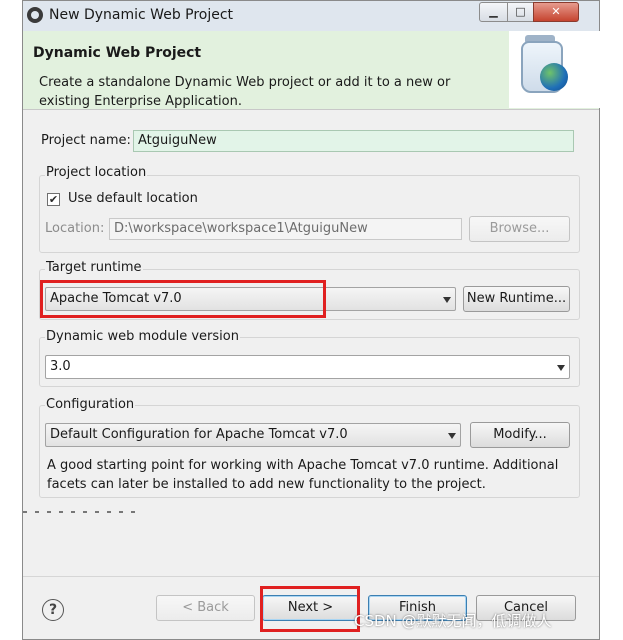  What do you see at coordinates (142, 336) in the screenshot?
I see `module-version-group-label: Dynamic web module version` at bounding box center [142, 336].